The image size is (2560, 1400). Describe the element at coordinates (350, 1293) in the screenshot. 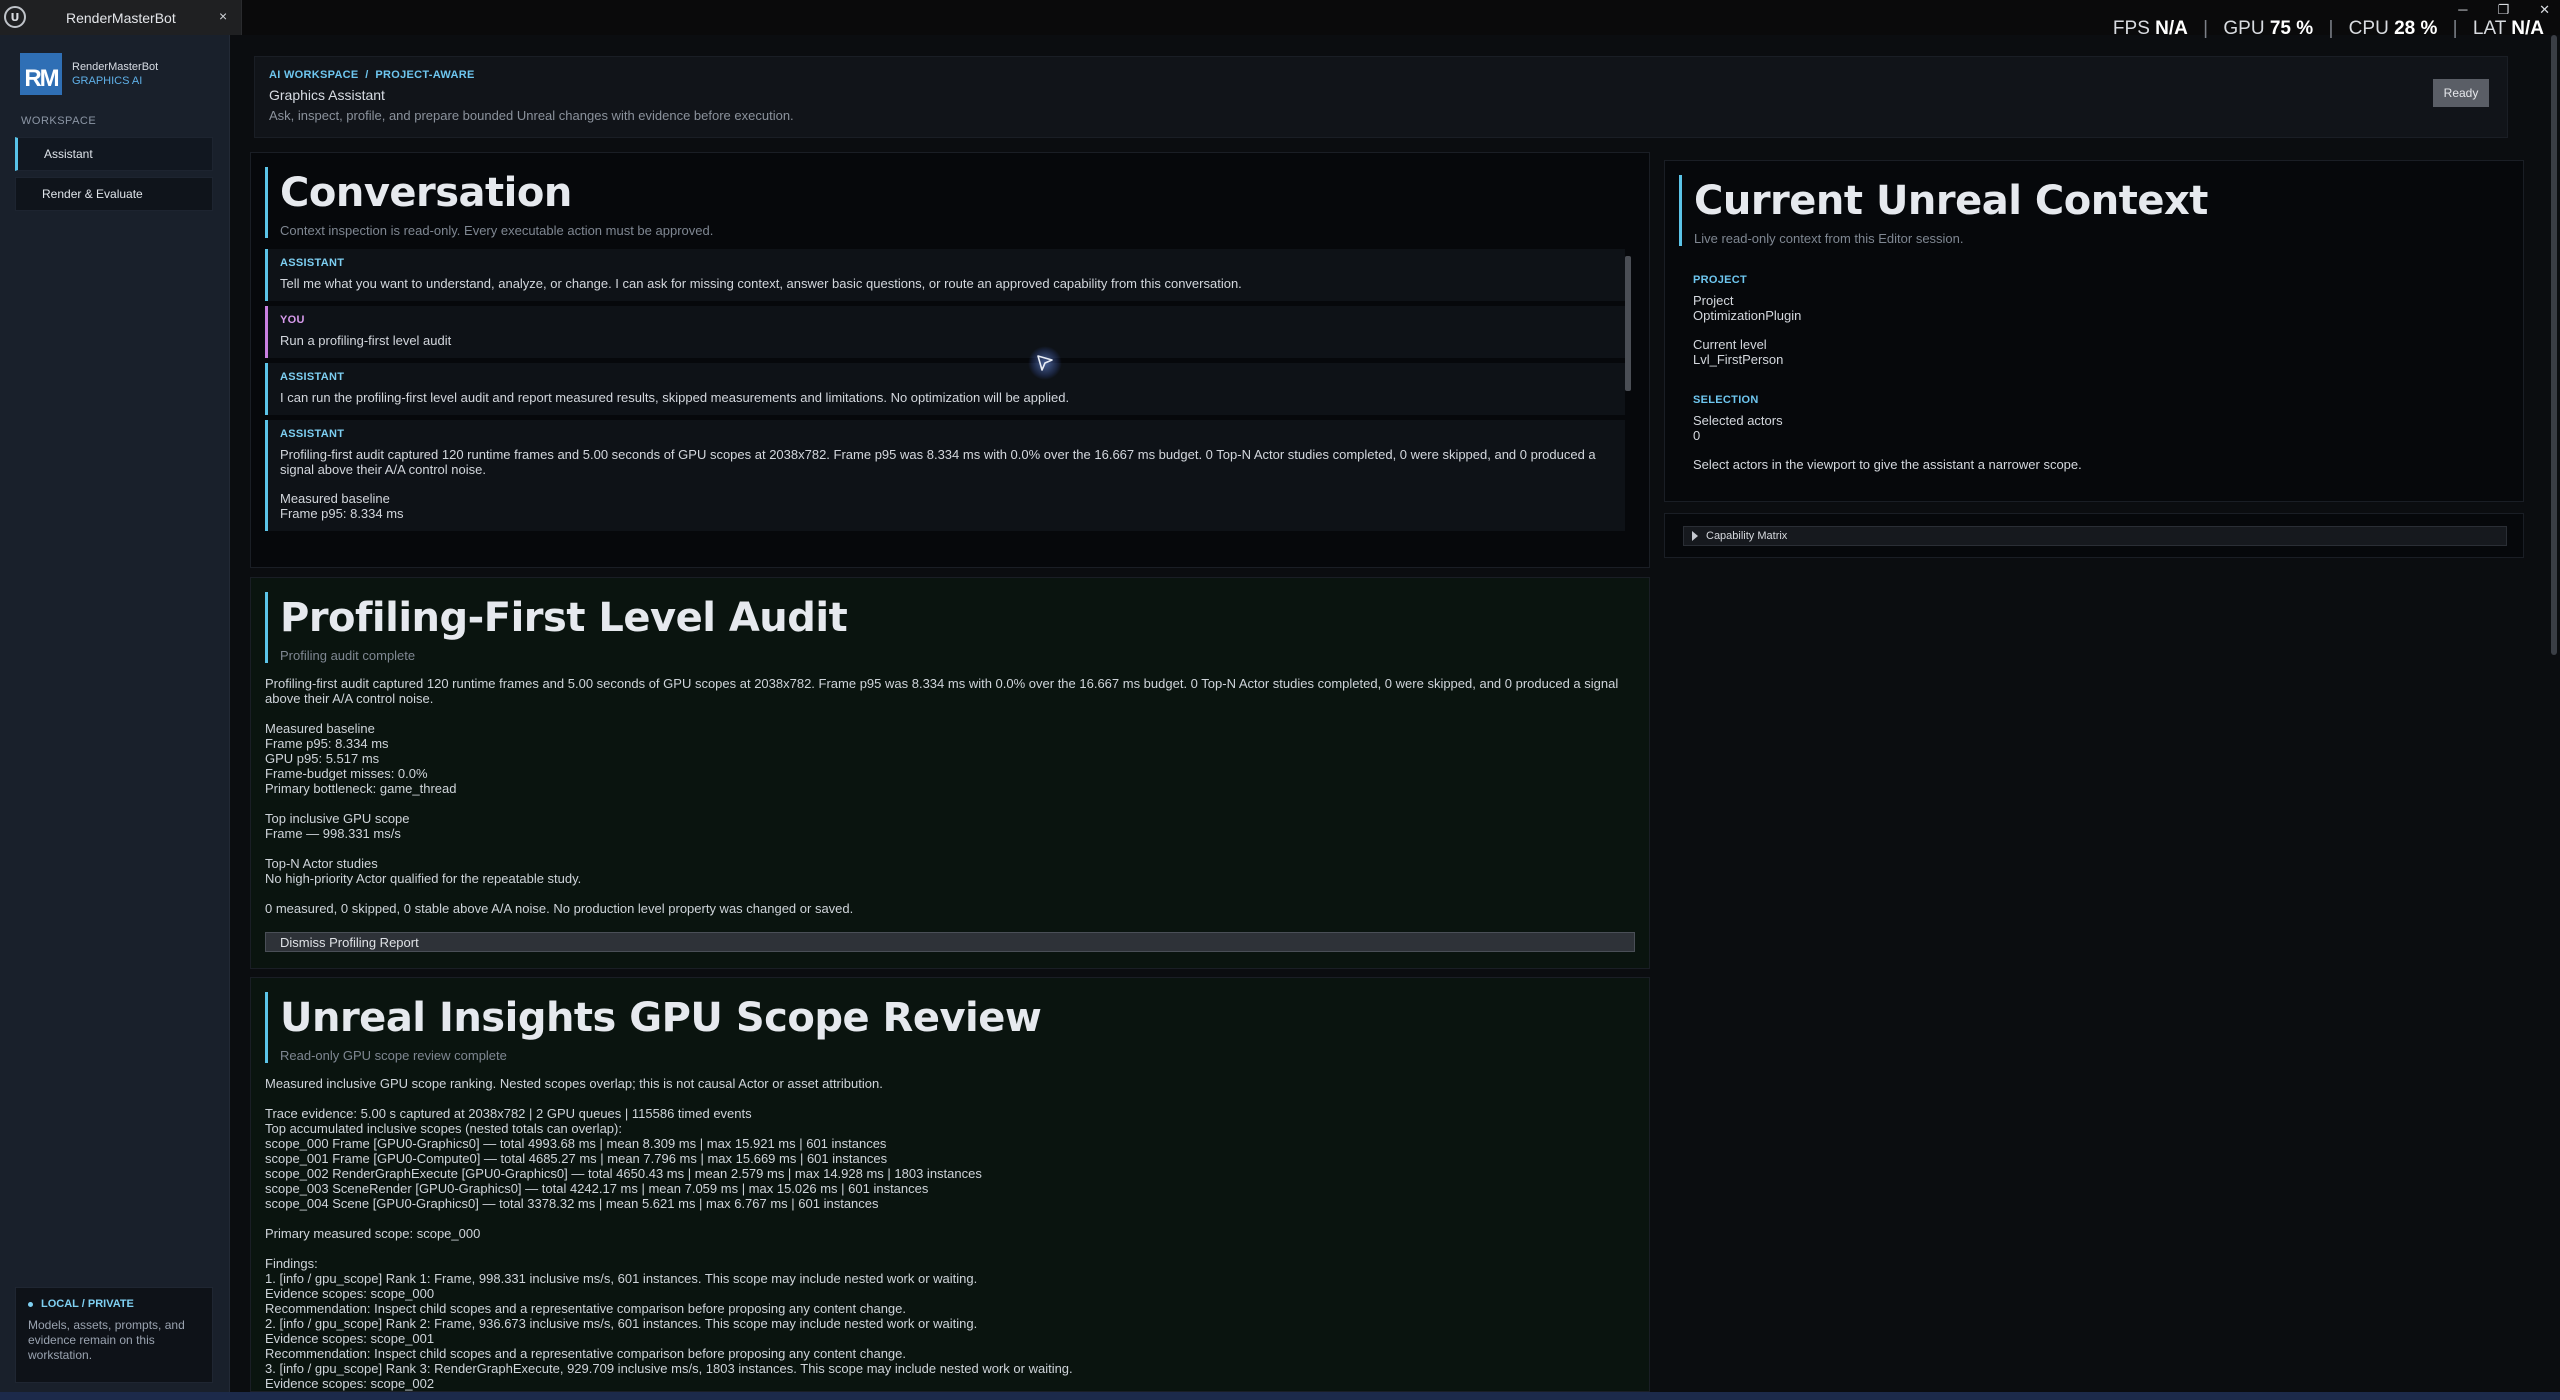

I see `finding-line: Evidence scopes: scope_000` at that location.